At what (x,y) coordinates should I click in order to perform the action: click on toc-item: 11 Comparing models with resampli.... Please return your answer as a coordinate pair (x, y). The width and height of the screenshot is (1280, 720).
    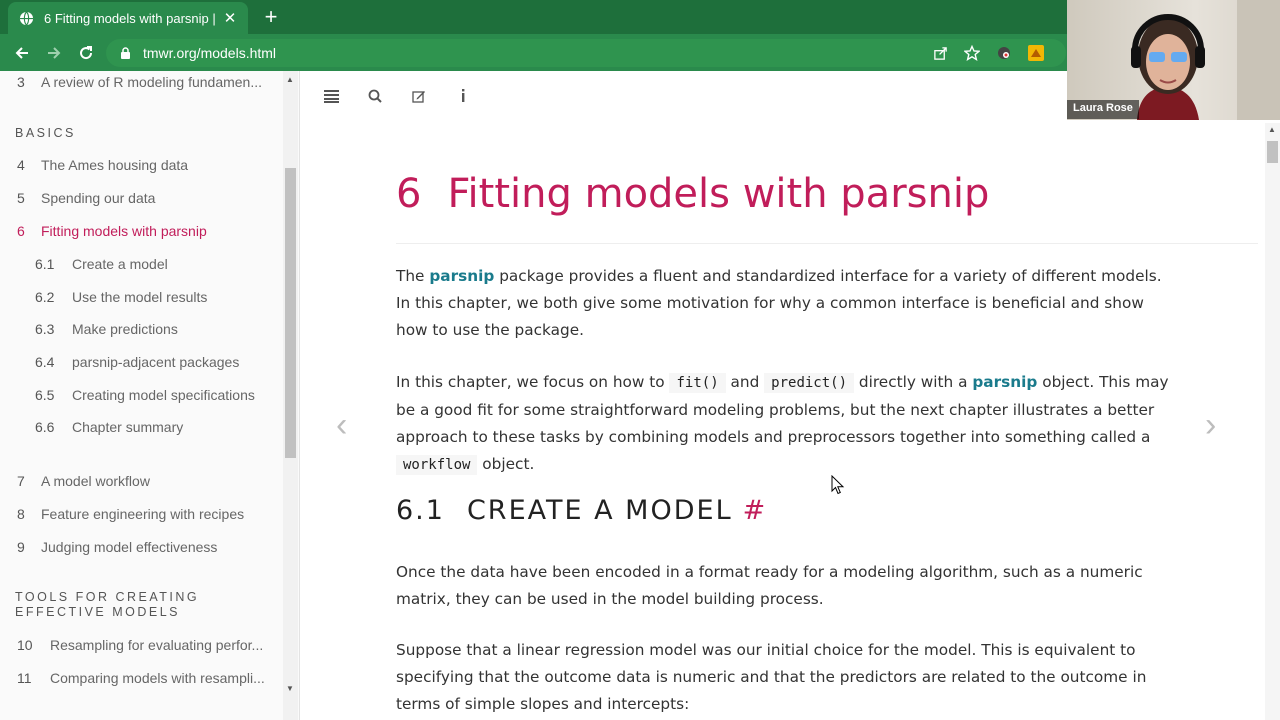
    Looking at the image, I should click on (141, 678).